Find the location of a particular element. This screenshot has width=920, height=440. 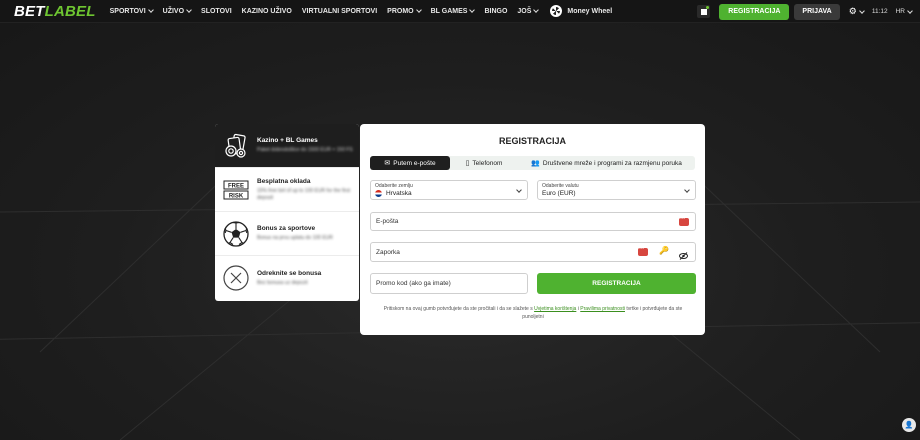

bonus-description: Bez bonusa uz depozit is located at coordinates (282, 282).